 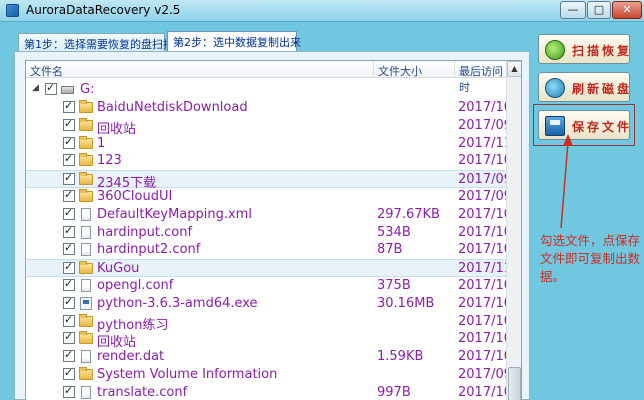 What do you see at coordinates (566, 181) in the screenshot?
I see `annotation-arrow-icon` at bounding box center [566, 181].